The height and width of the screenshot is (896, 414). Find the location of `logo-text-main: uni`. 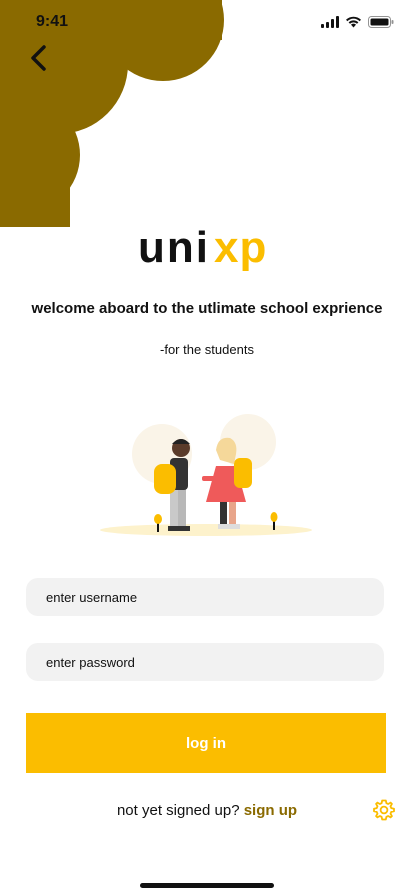

logo-text-main: uni is located at coordinates (174, 248).